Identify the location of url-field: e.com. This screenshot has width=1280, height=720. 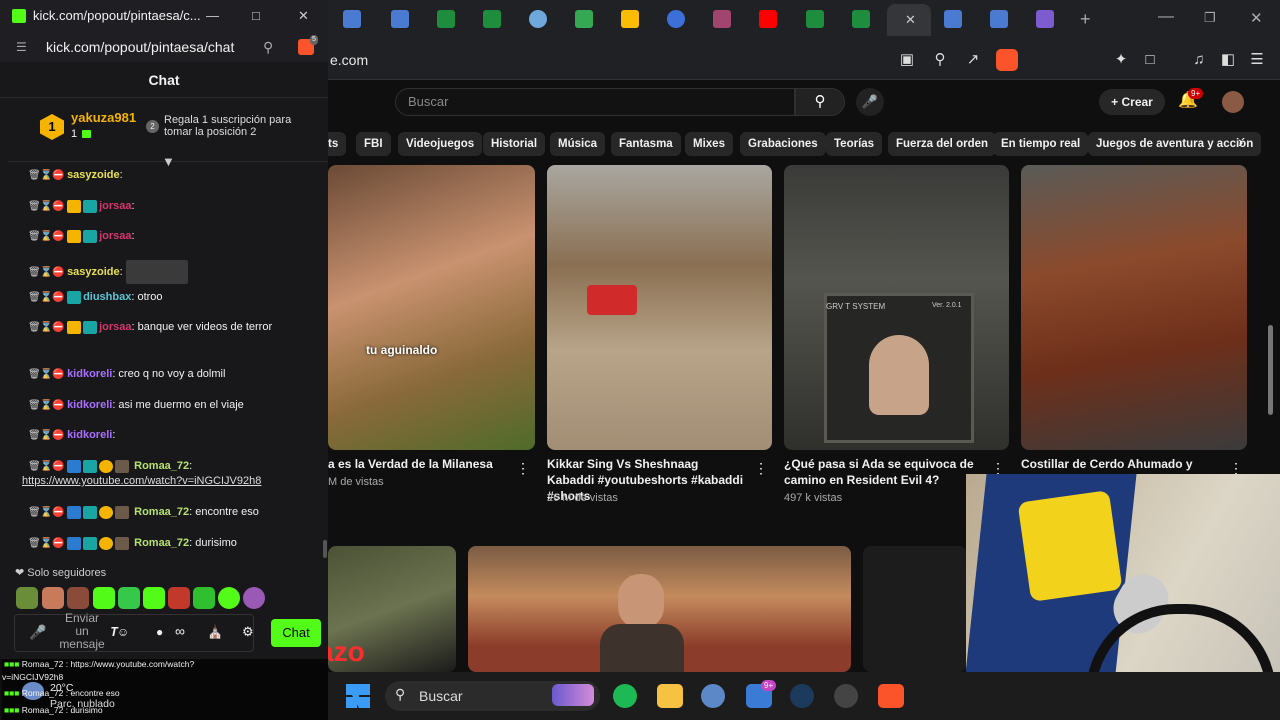
(610, 60).